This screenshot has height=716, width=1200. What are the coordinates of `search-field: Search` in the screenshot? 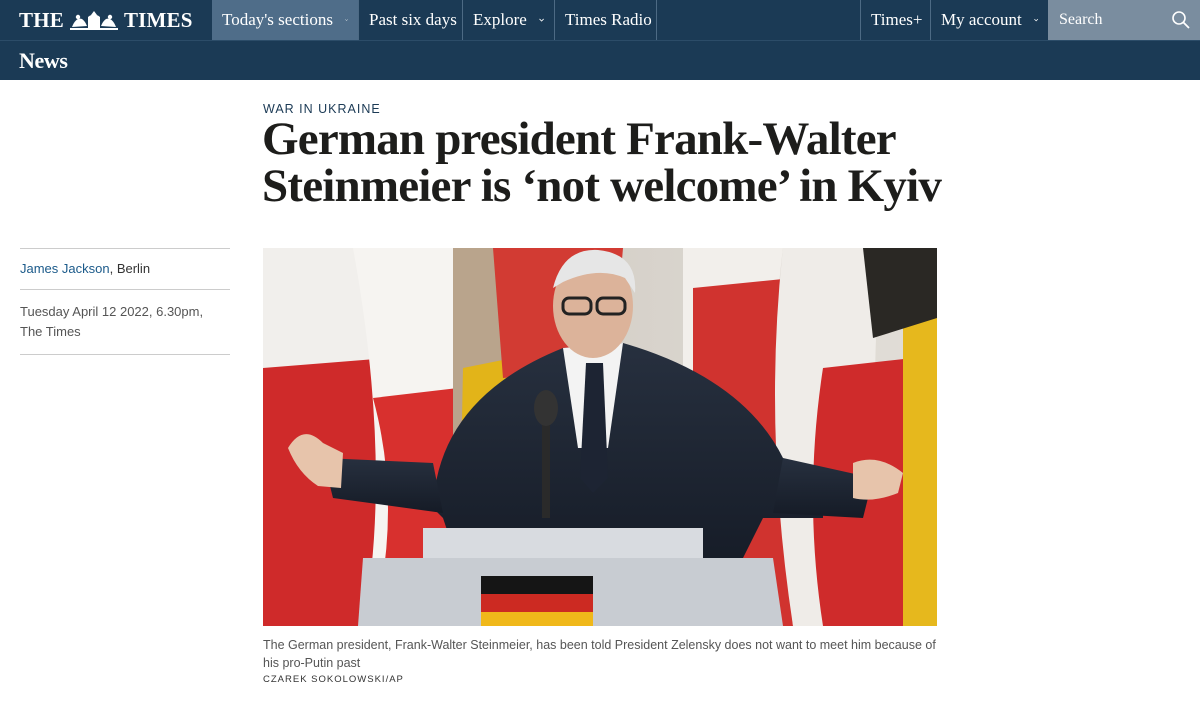 It's located at (1124, 20).